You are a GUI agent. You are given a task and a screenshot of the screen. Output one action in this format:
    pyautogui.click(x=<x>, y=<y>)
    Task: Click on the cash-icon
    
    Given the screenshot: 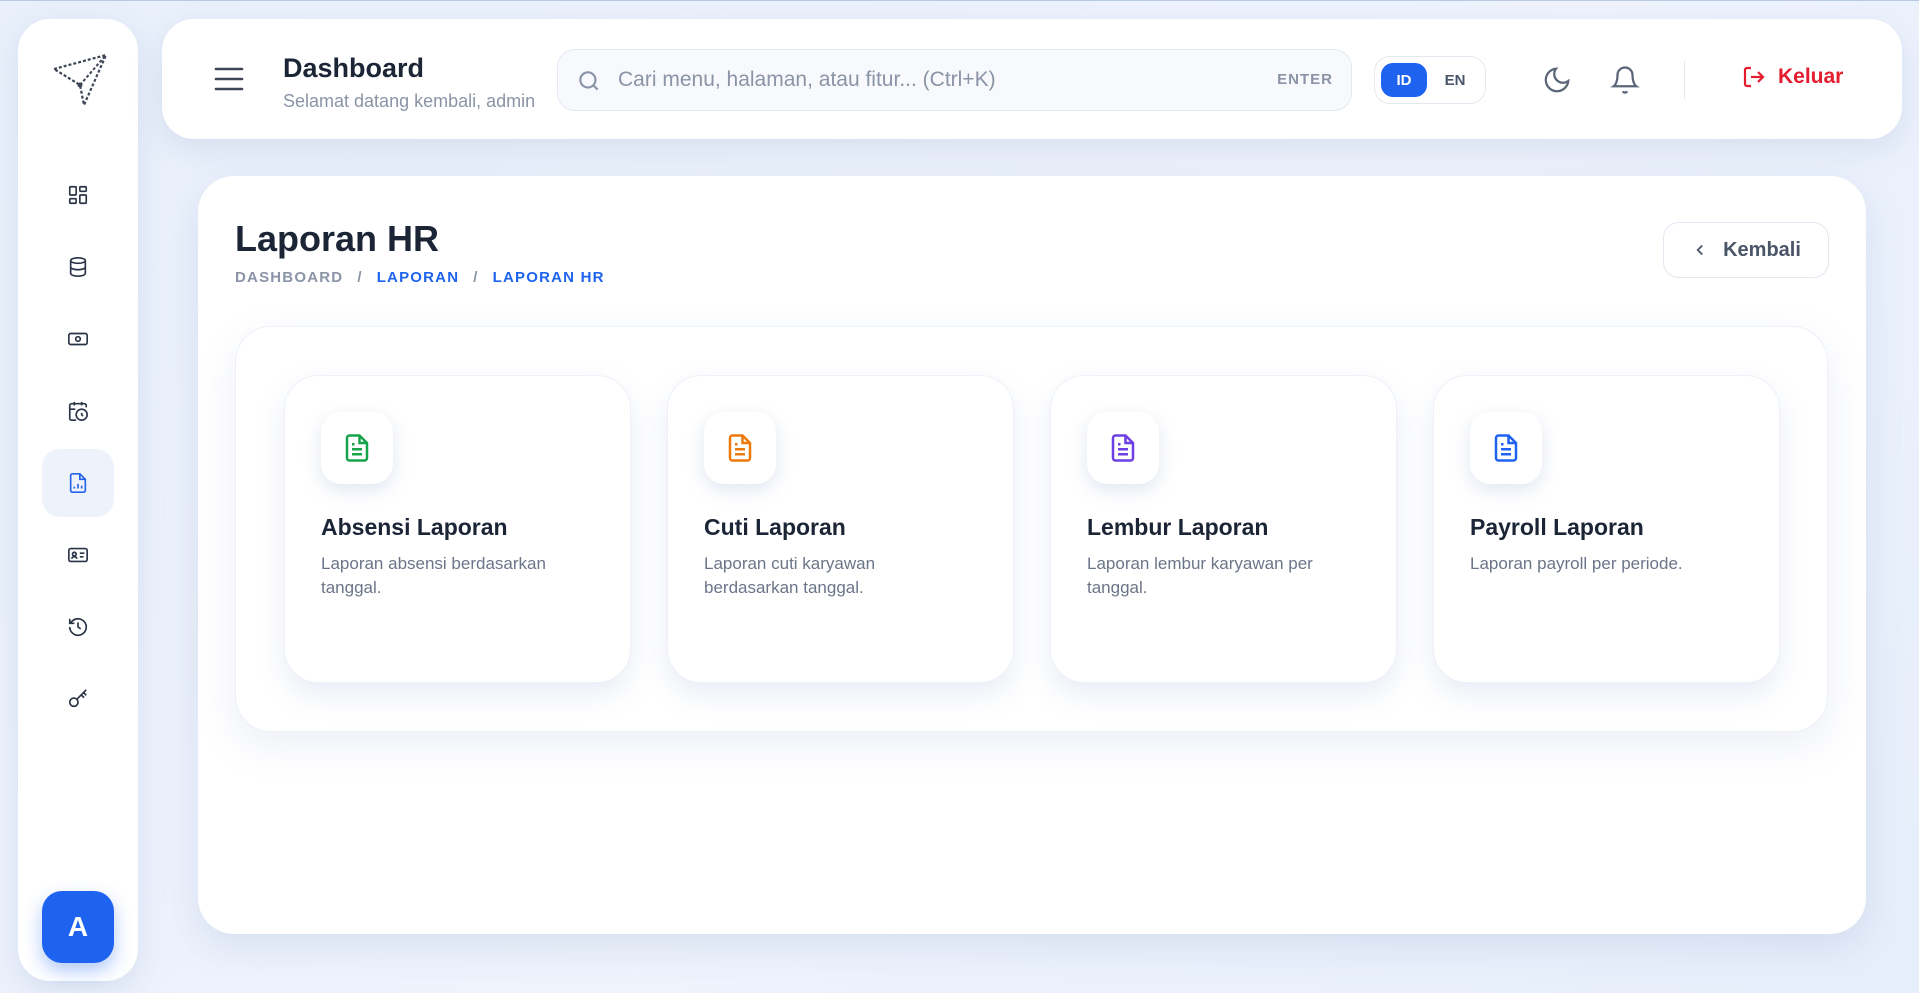 What is the action you would take?
    pyautogui.click(x=78, y=339)
    